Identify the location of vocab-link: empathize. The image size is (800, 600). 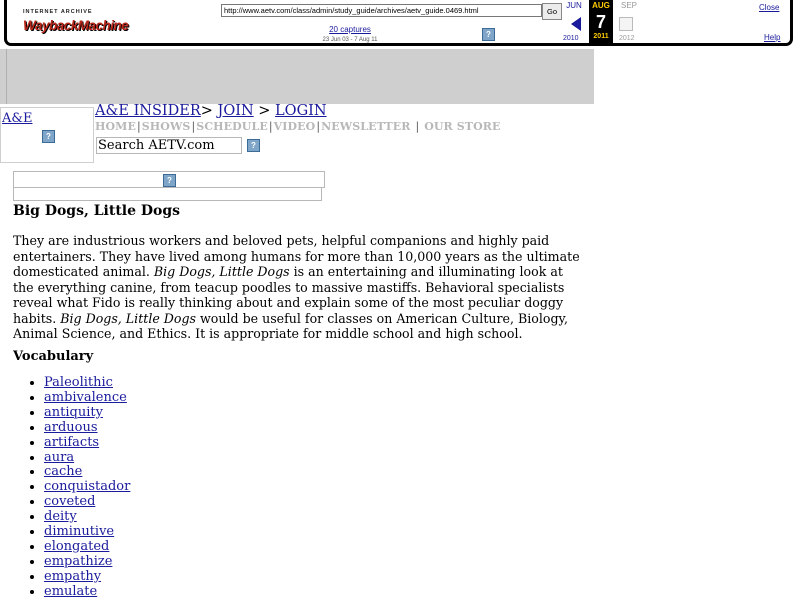
(78, 561).